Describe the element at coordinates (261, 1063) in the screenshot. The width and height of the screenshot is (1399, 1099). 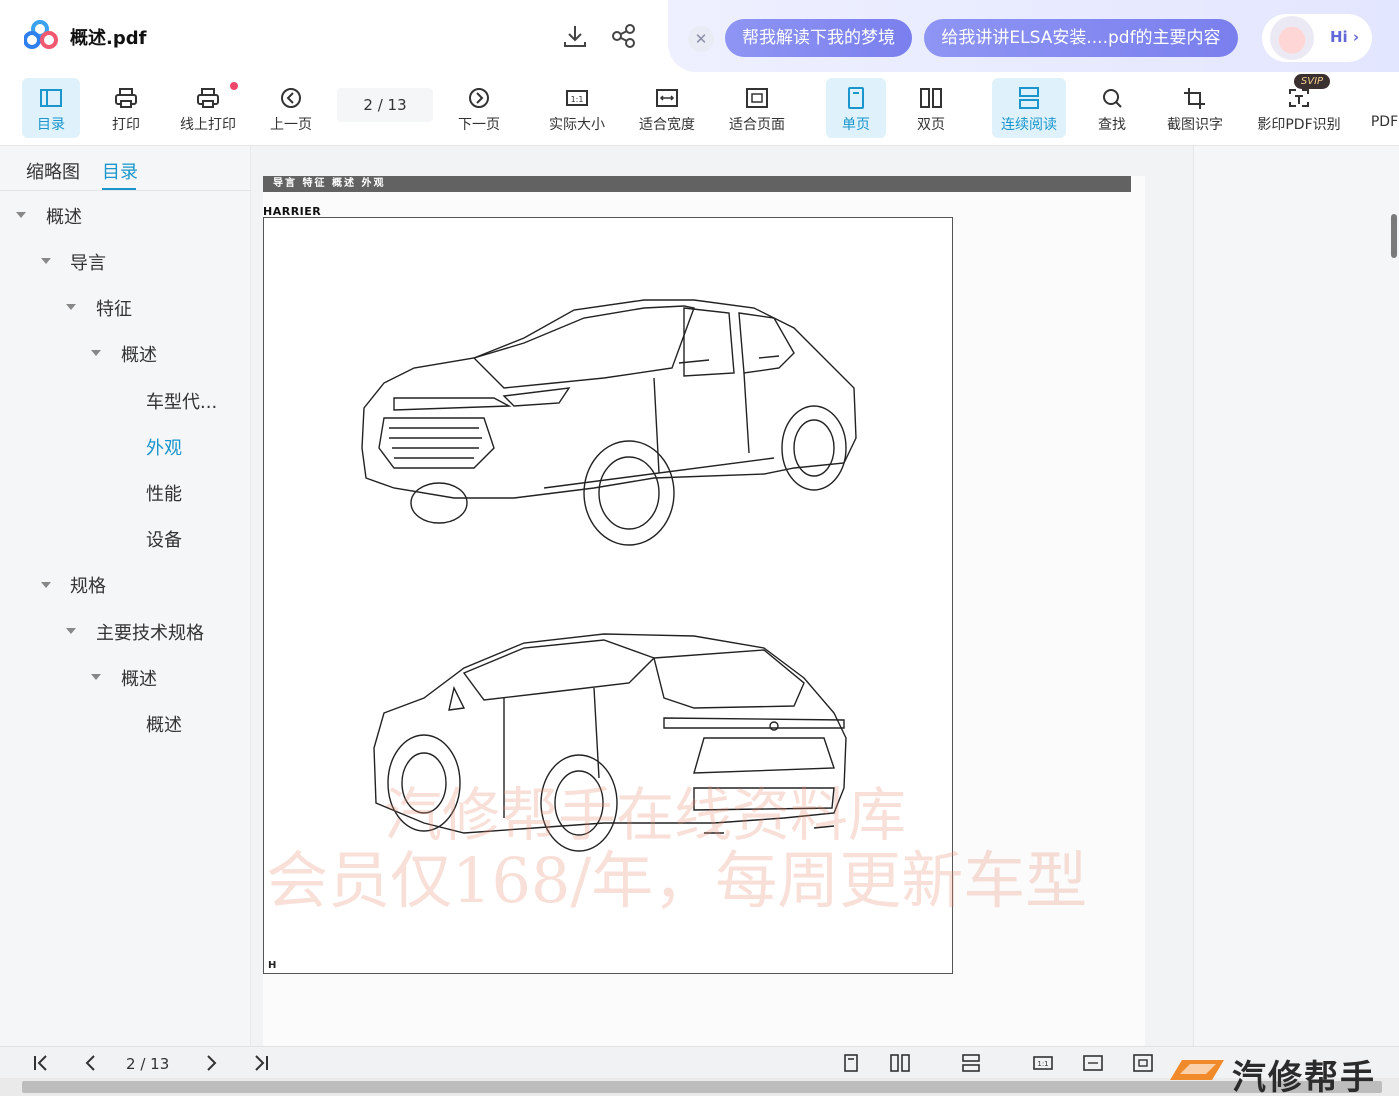
I see `last-page-icon` at that location.